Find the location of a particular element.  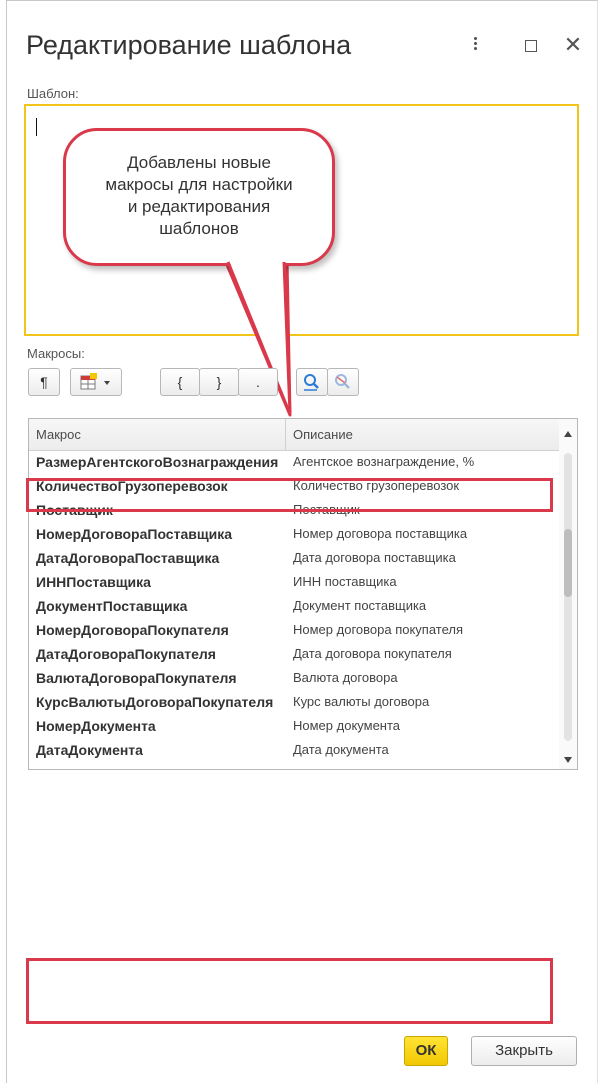

column-header-macro: Макрос is located at coordinates (157, 434).